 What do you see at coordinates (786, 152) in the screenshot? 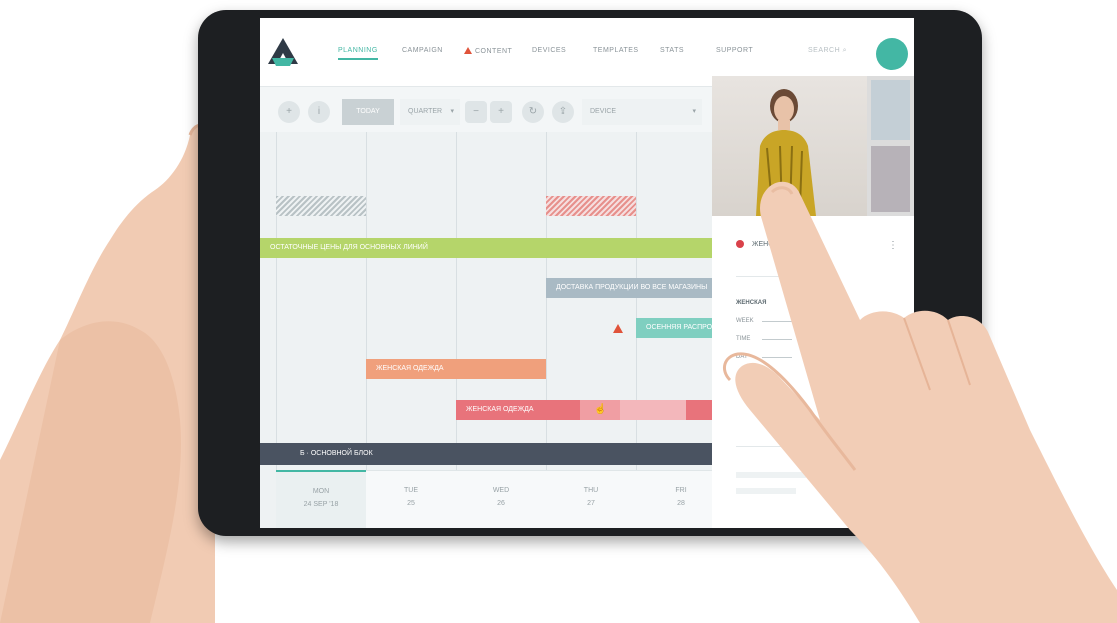
I see `model-image` at bounding box center [786, 152].